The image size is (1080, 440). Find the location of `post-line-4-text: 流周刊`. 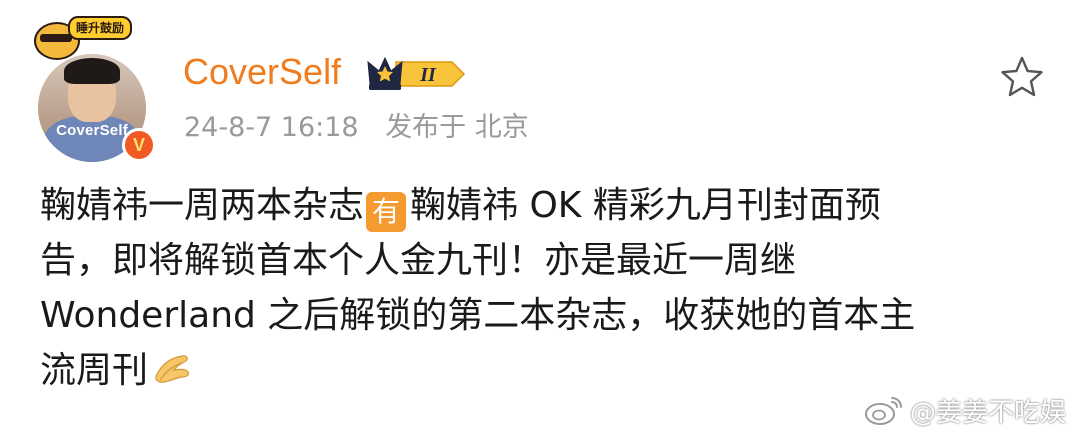

post-line-4-text: 流周刊 is located at coordinates (94, 370).